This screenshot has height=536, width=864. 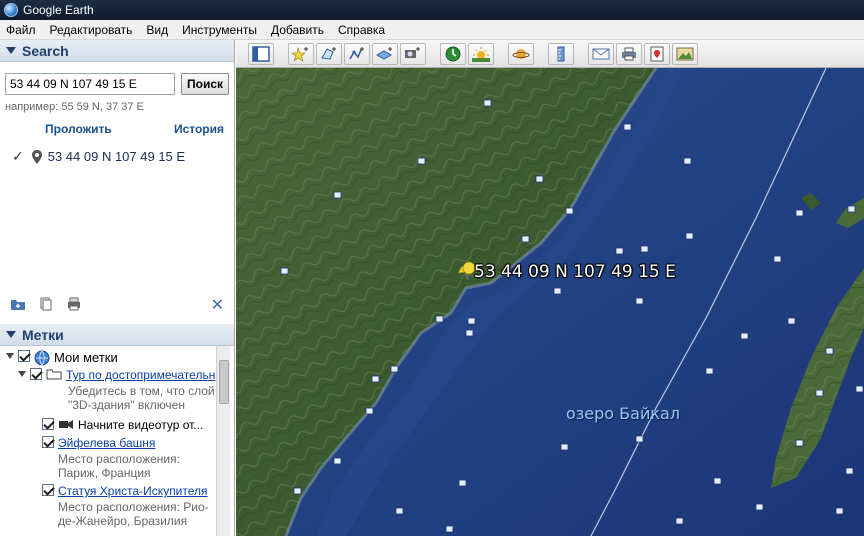 What do you see at coordinates (117, 304) in the screenshot?
I see `search-tools: ✕` at bounding box center [117, 304].